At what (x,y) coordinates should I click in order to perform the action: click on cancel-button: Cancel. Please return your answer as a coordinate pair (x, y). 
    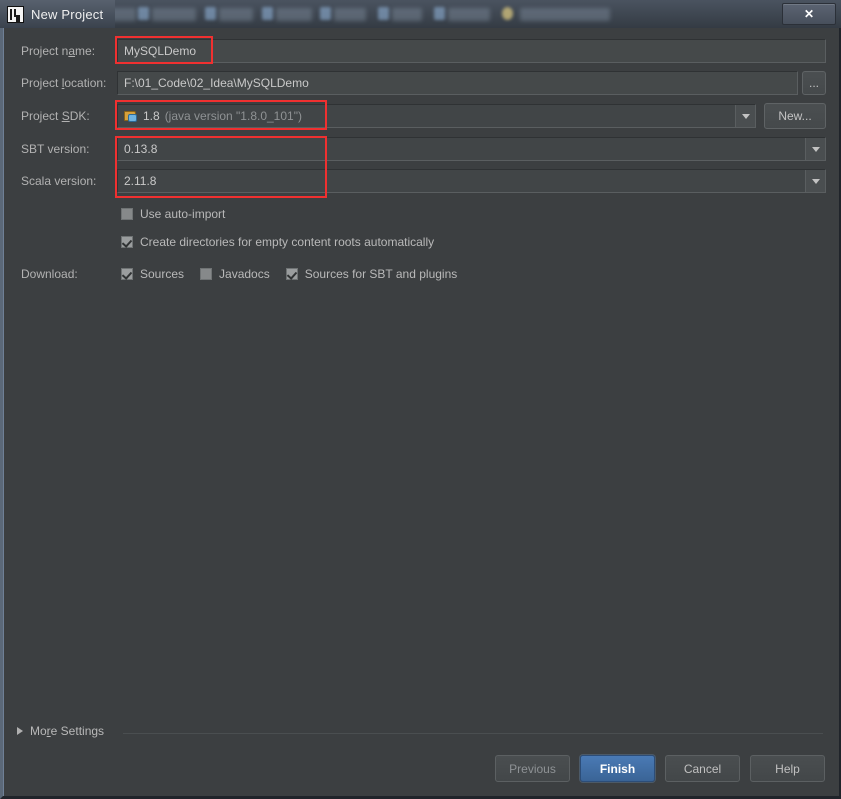
    Looking at the image, I should click on (702, 768).